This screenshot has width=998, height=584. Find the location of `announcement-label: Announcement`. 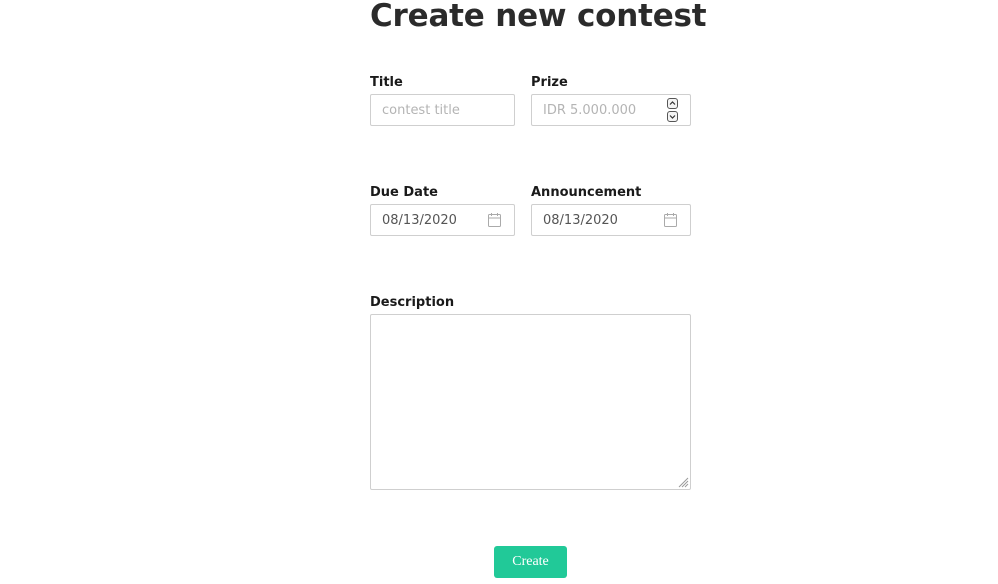

announcement-label: Announcement is located at coordinates (586, 192).